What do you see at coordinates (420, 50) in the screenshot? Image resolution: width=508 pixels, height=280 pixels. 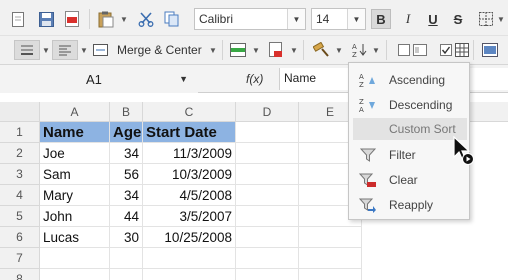 I see `cell-style-icon` at bounding box center [420, 50].